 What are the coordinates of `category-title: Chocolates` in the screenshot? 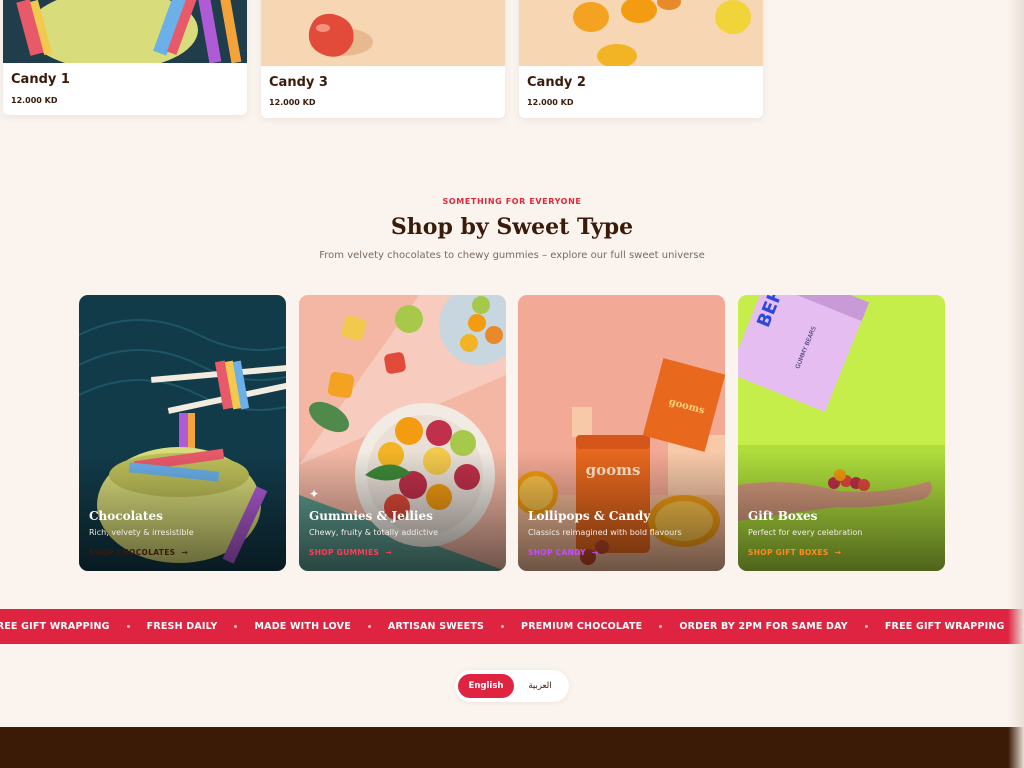 It's located at (126, 516).